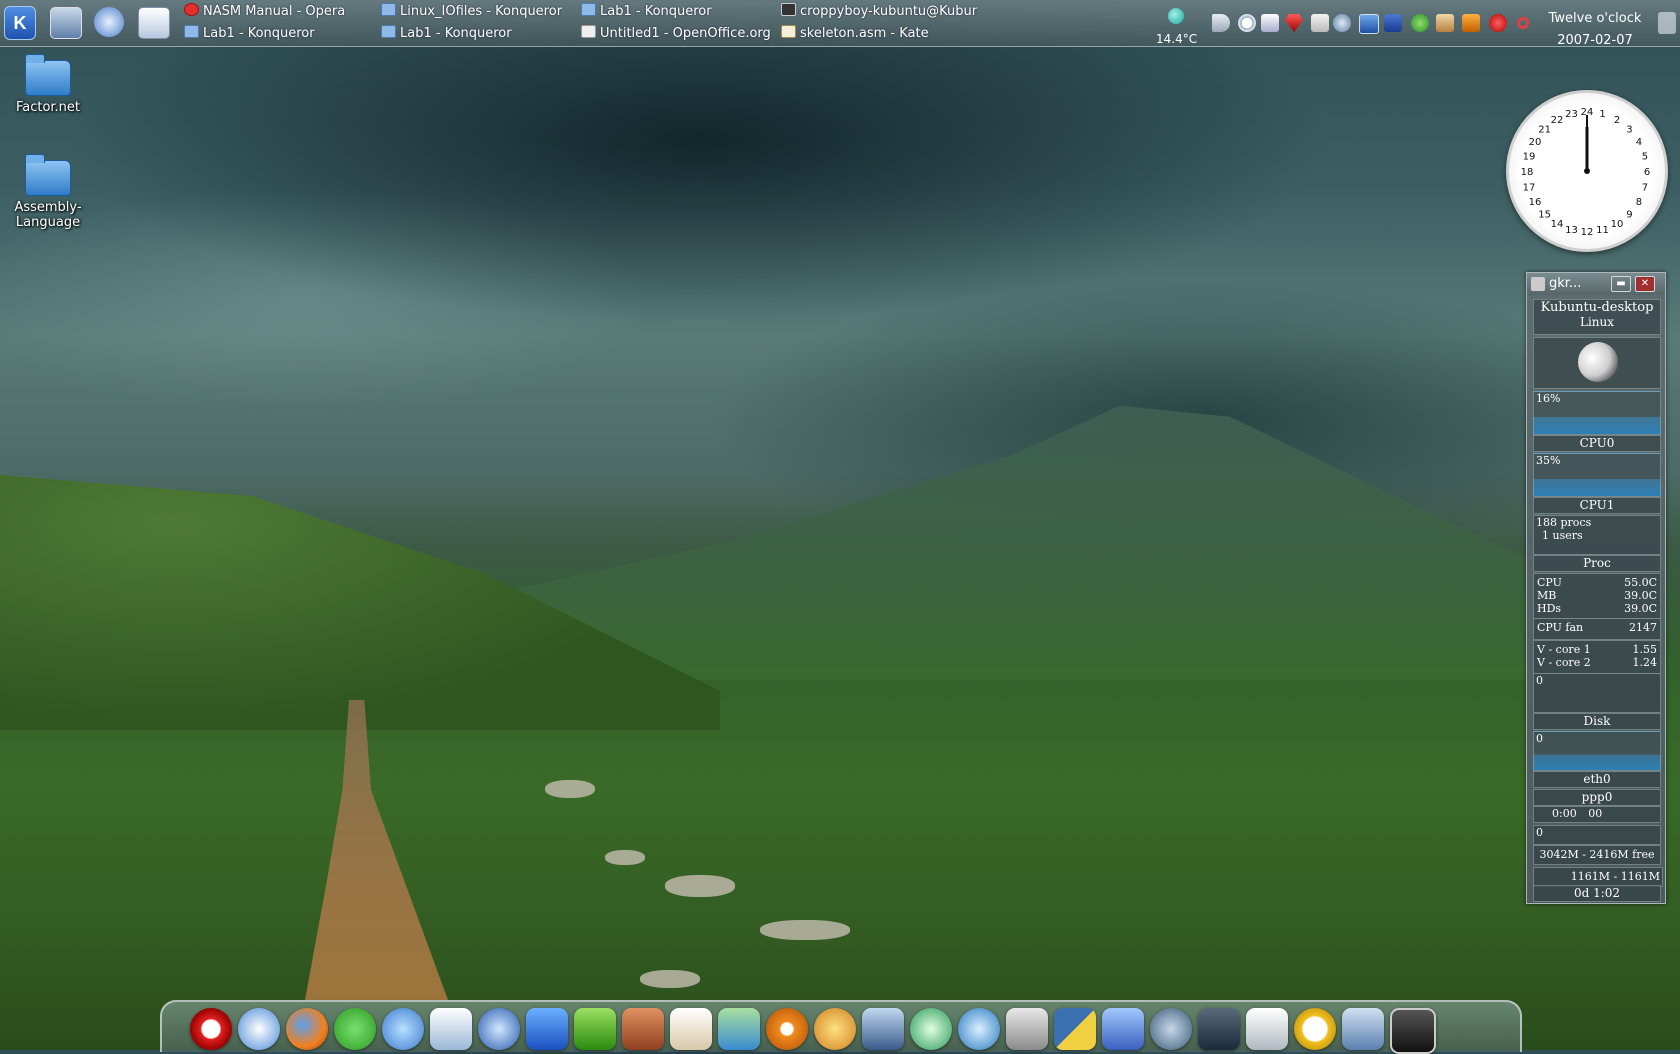  I want to click on clock-numeral: 17, so click(1529, 188).